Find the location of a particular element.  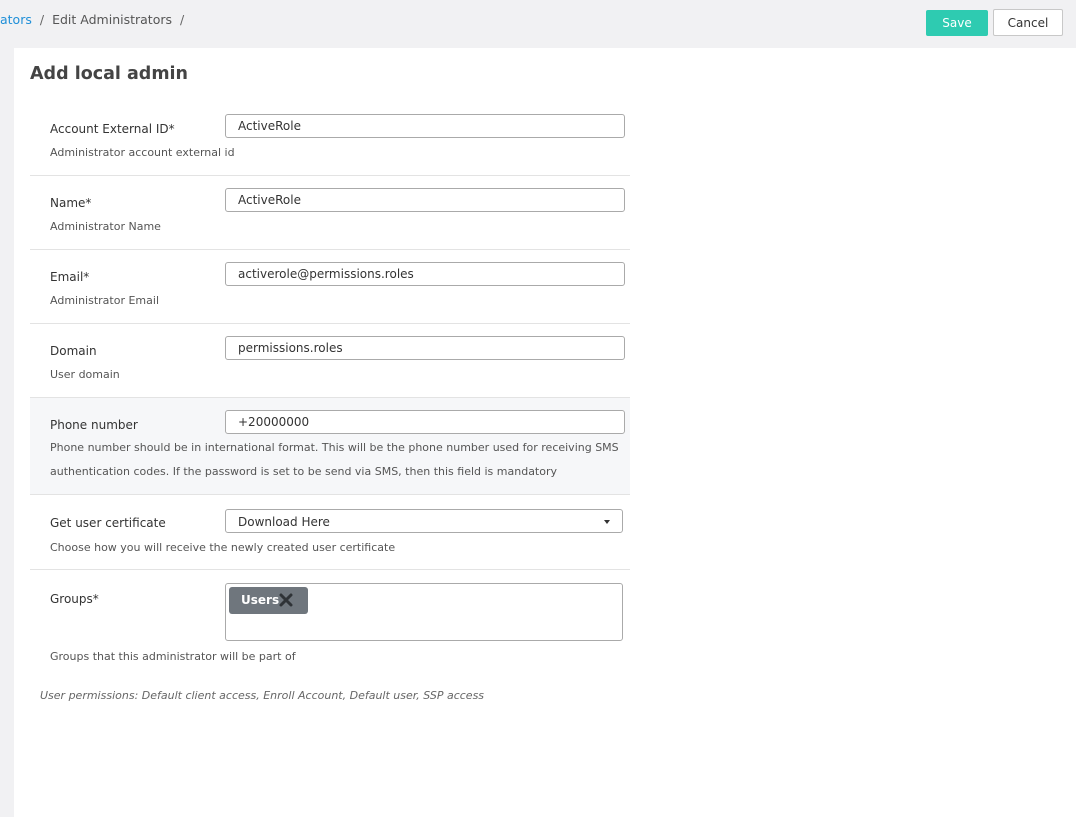

certificate-select: Download Here is located at coordinates (424, 521).